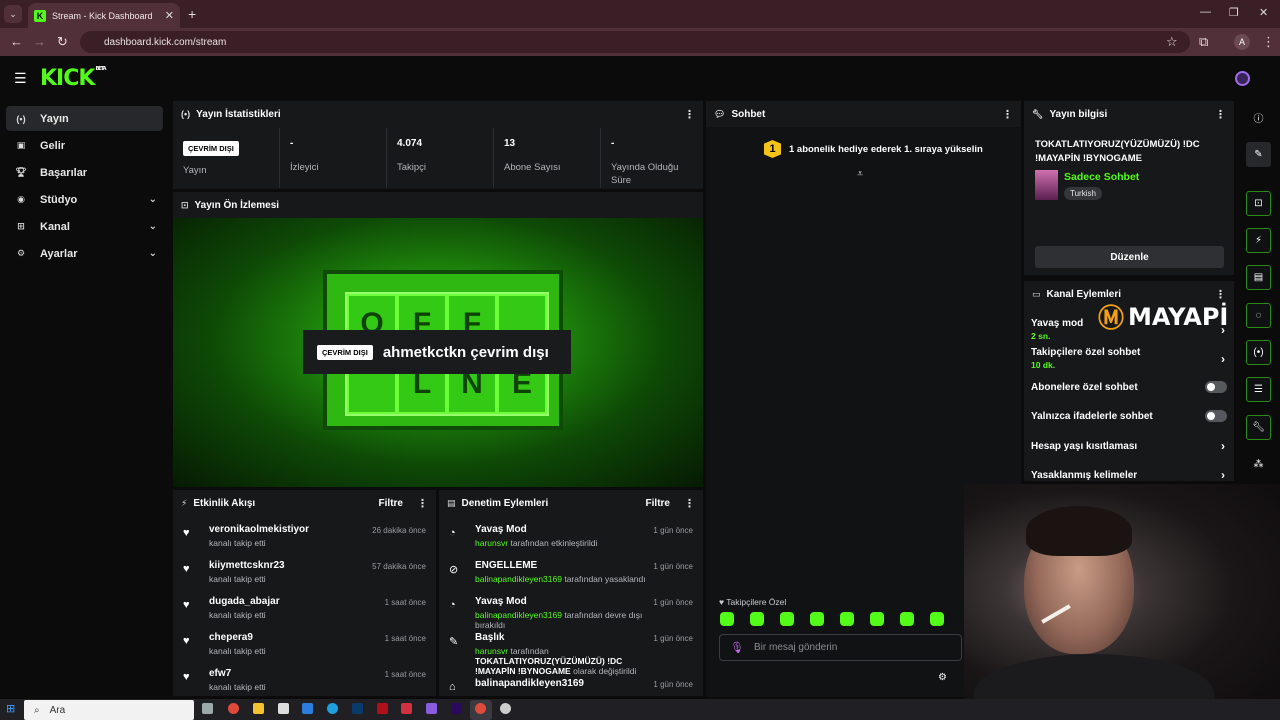  What do you see at coordinates (332, 708) in the screenshot?
I see `edge-icon` at bounding box center [332, 708].